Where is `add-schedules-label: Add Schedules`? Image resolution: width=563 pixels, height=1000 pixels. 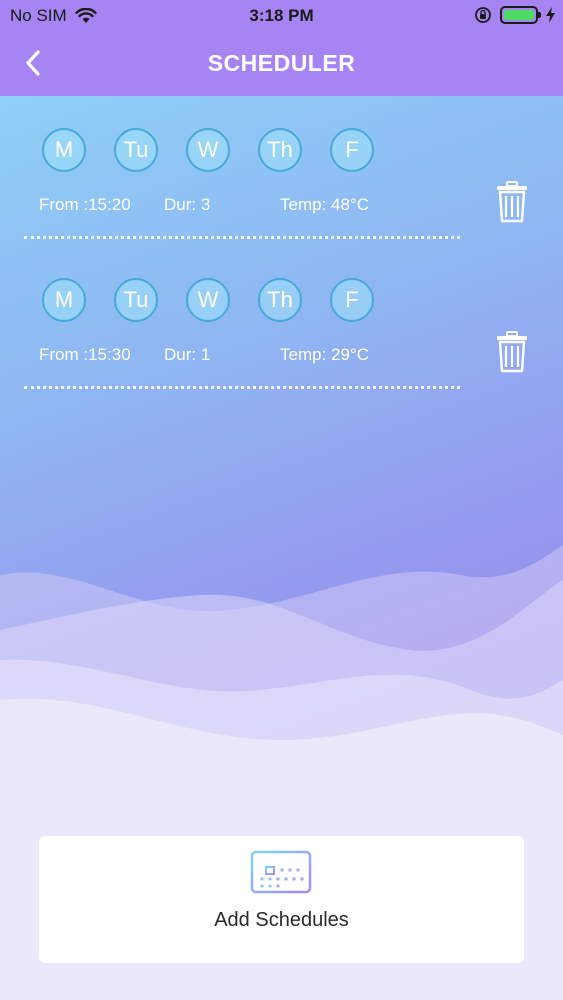
add-schedules-label: Add Schedules is located at coordinates (281, 920).